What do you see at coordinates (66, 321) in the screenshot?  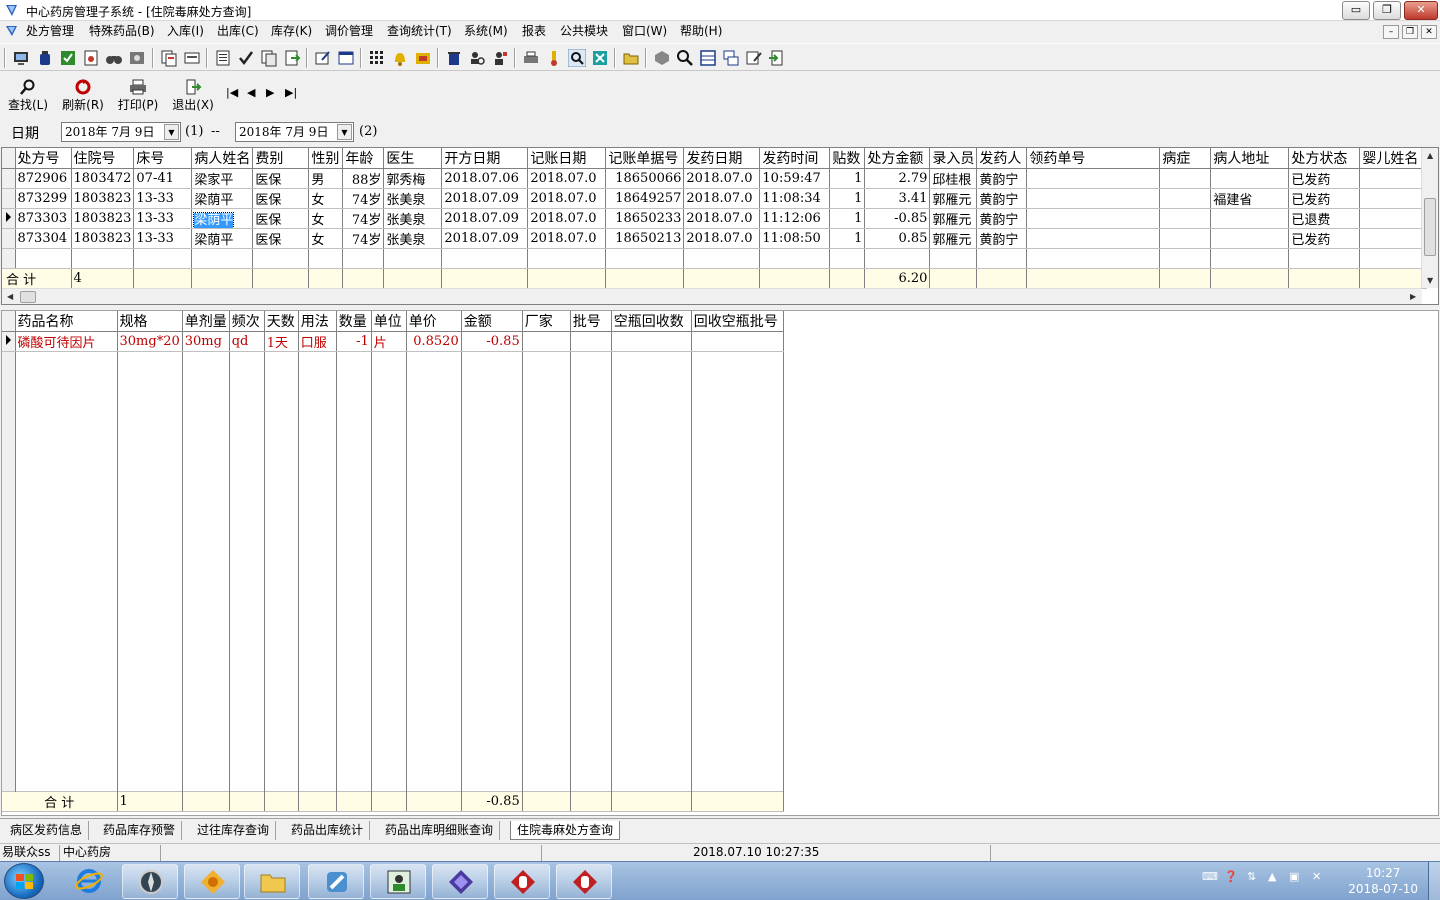 I see `column-header: 药品名称` at bounding box center [66, 321].